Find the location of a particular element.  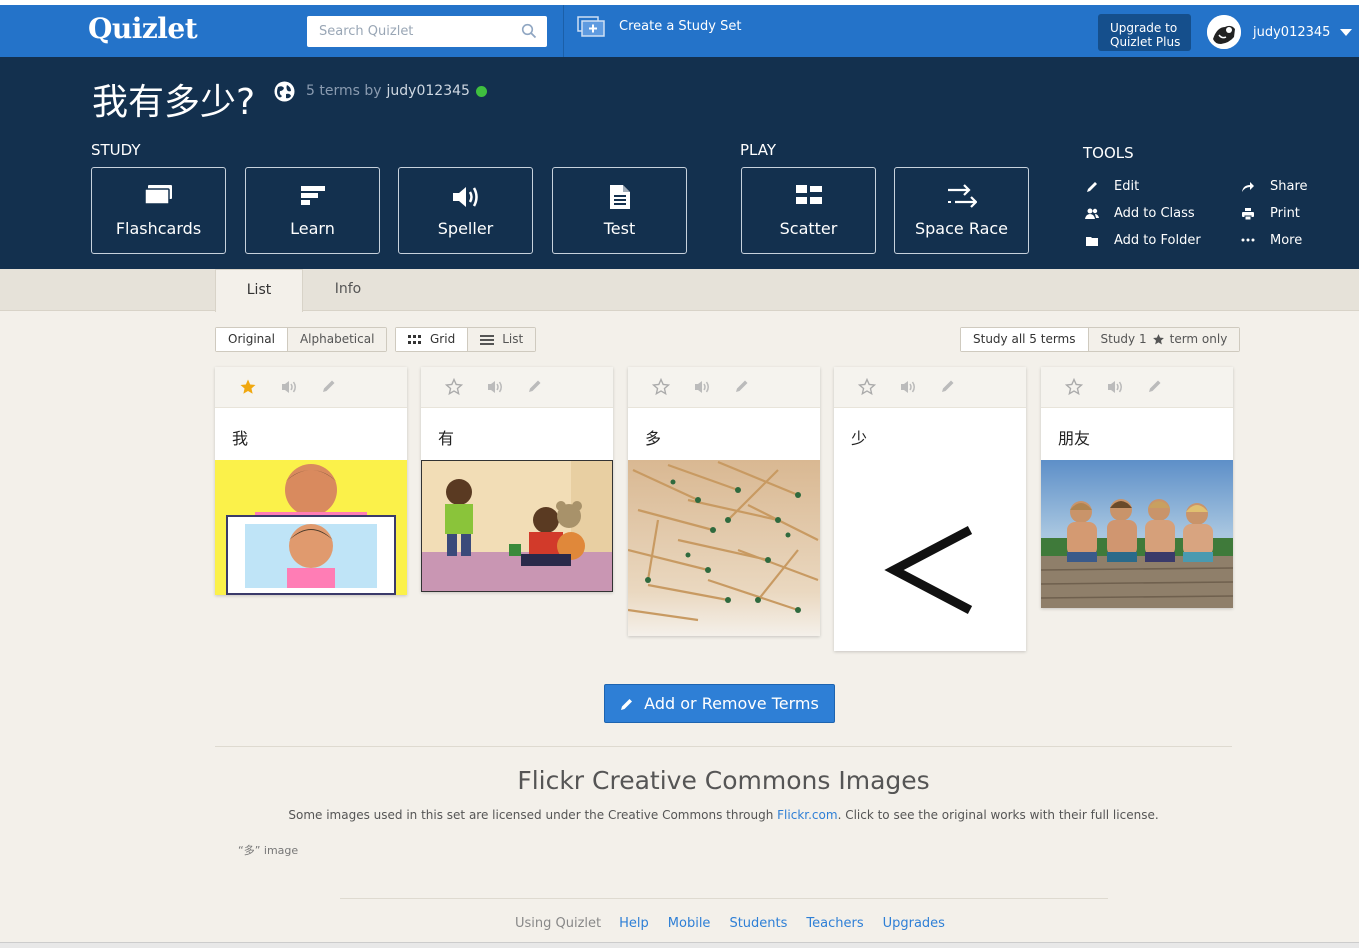

term-card: 有 is located at coordinates (517, 479).